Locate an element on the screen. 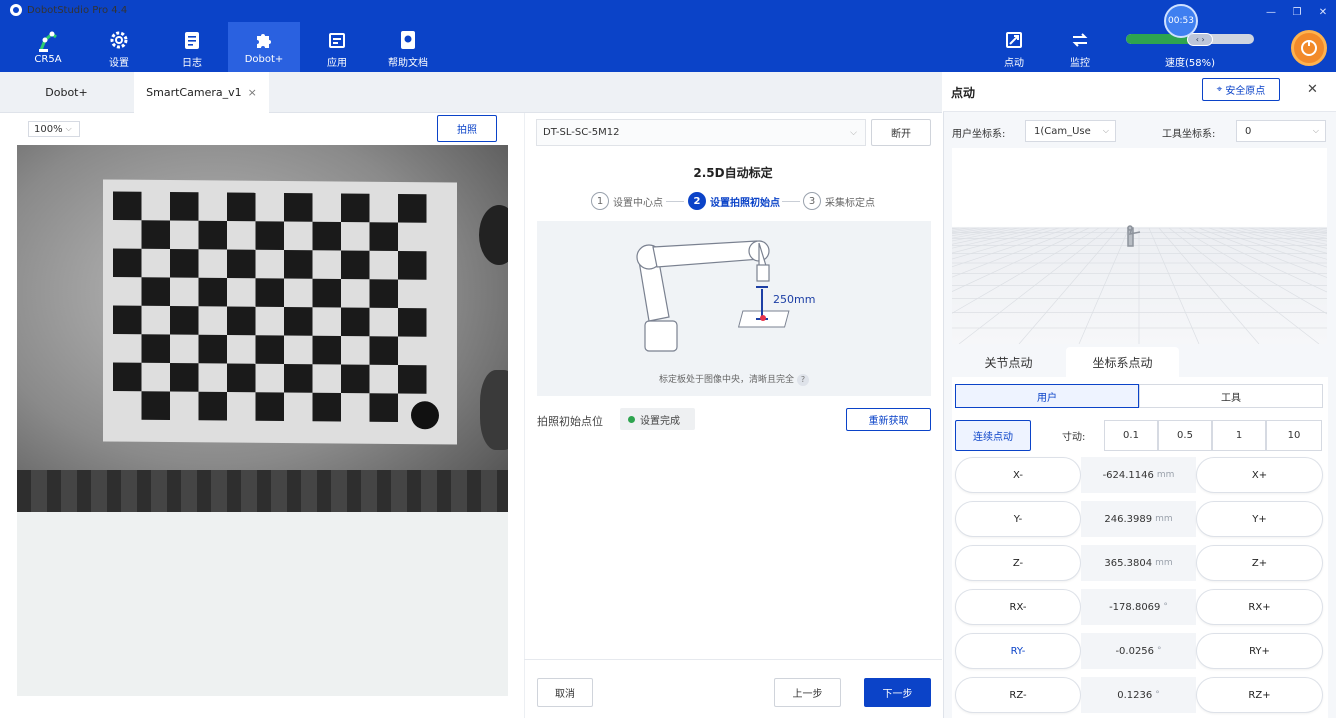  ry-minus-button: RY- is located at coordinates (1018, 651).